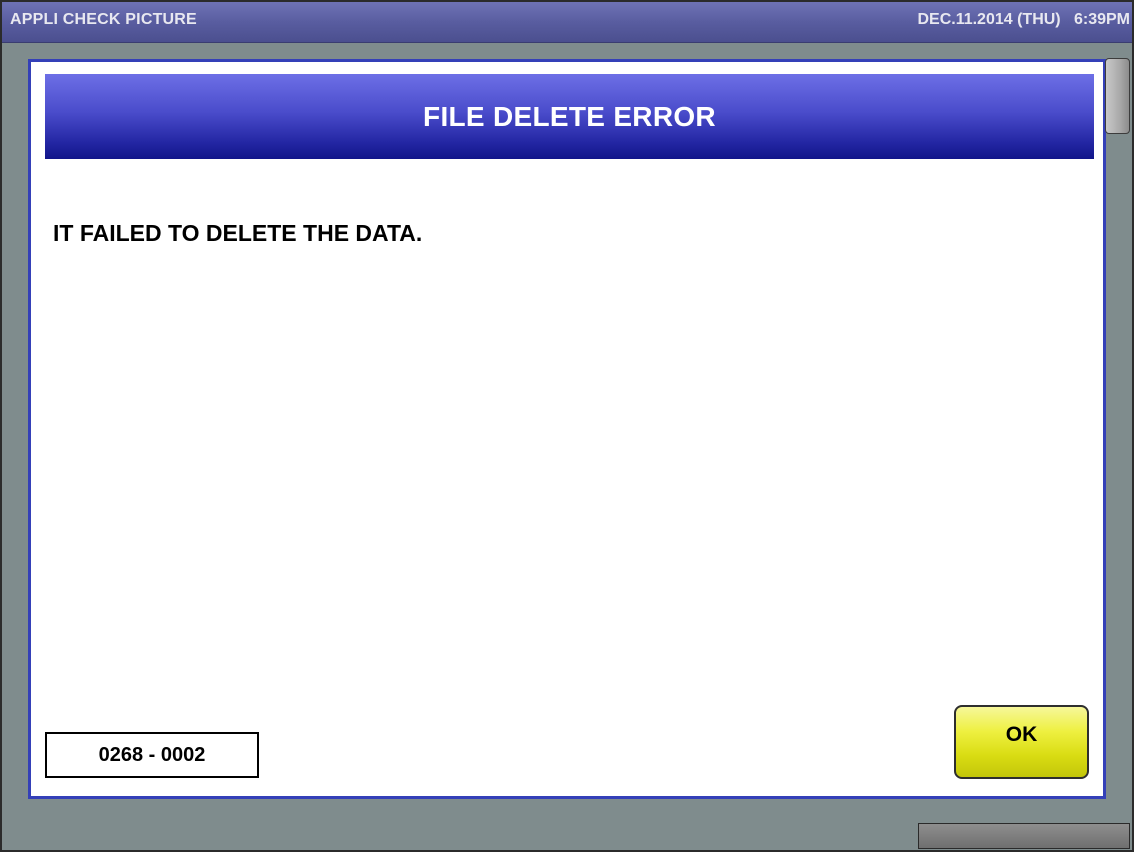  Describe the element at coordinates (1024, 836) in the screenshot. I see `status-indicator` at that location.